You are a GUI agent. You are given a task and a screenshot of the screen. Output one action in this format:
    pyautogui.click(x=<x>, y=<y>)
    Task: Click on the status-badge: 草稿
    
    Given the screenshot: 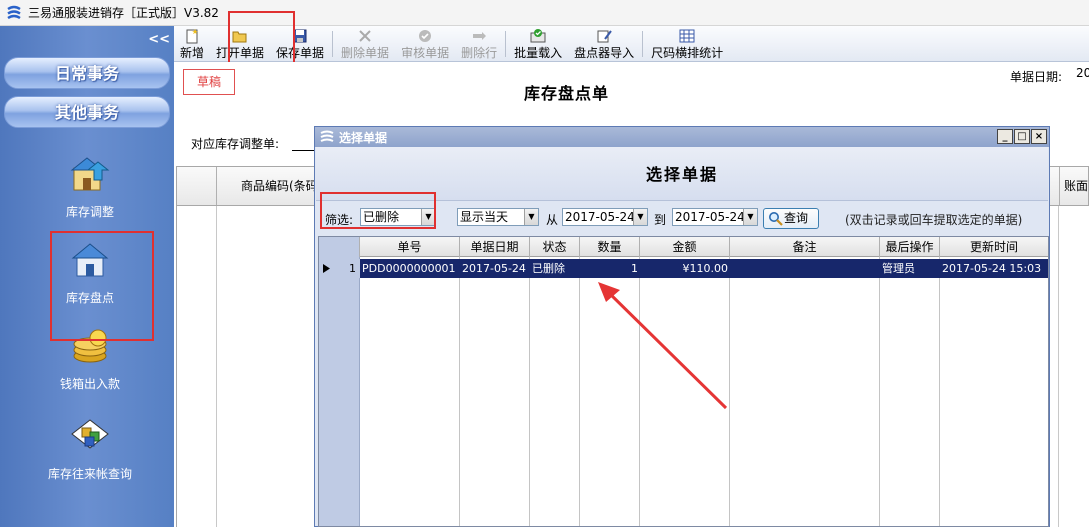 What is the action you would take?
    pyautogui.click(x=209, y=82)
    